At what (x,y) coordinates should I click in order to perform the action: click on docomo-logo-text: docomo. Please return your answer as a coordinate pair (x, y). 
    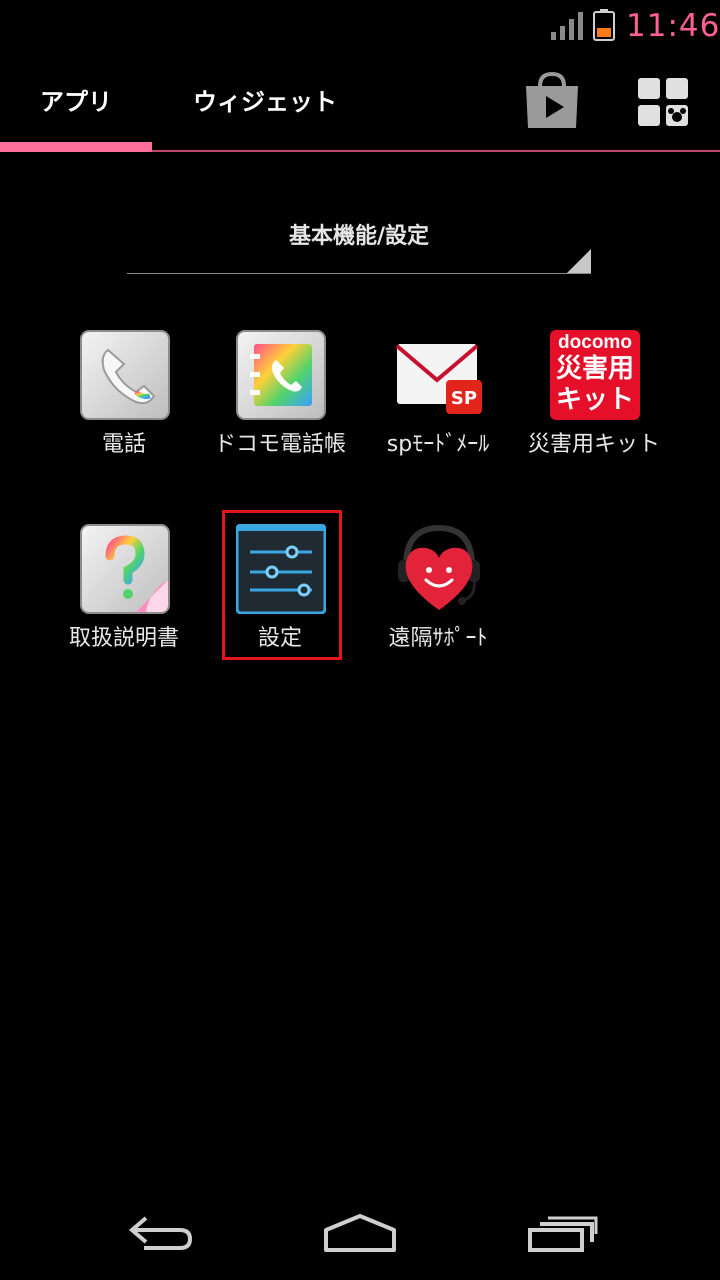
    Looking at the image, I should click on (595, 342).